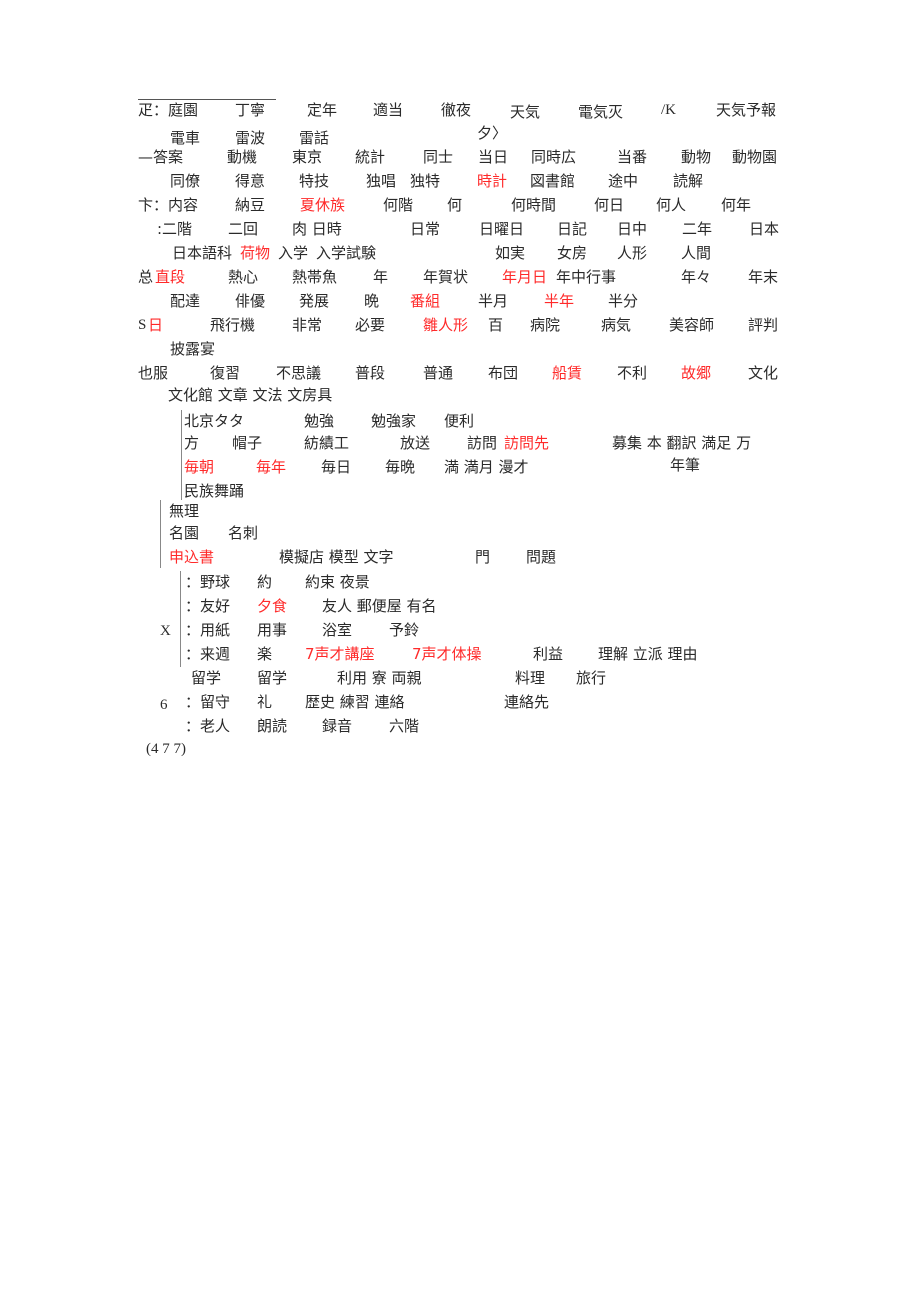  Describe the element at coordinates (493, 157) in the screenshot. I see `vocab-word: 当日` at that location.